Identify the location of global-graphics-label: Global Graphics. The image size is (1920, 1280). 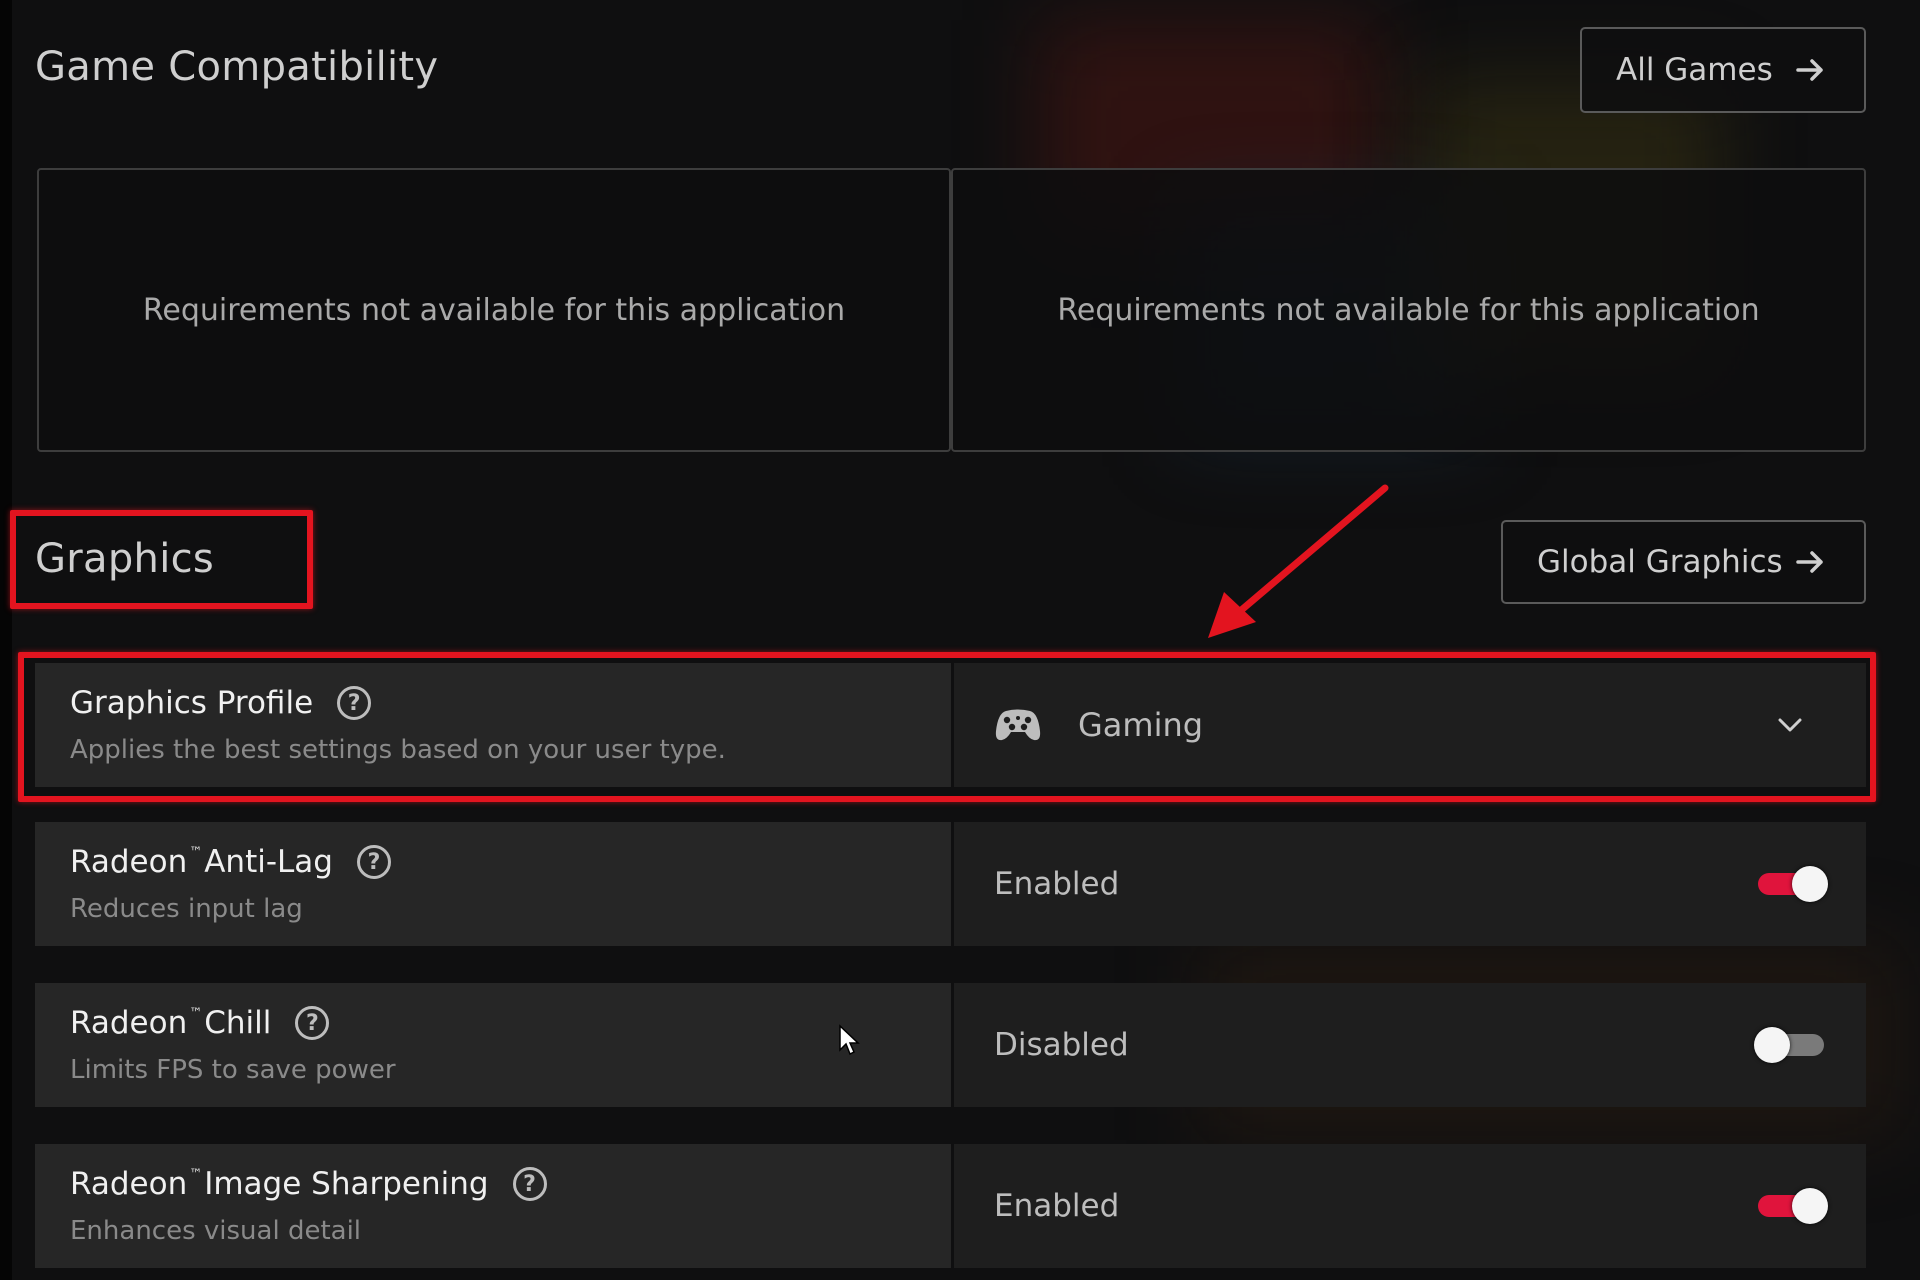
(1660, 562).